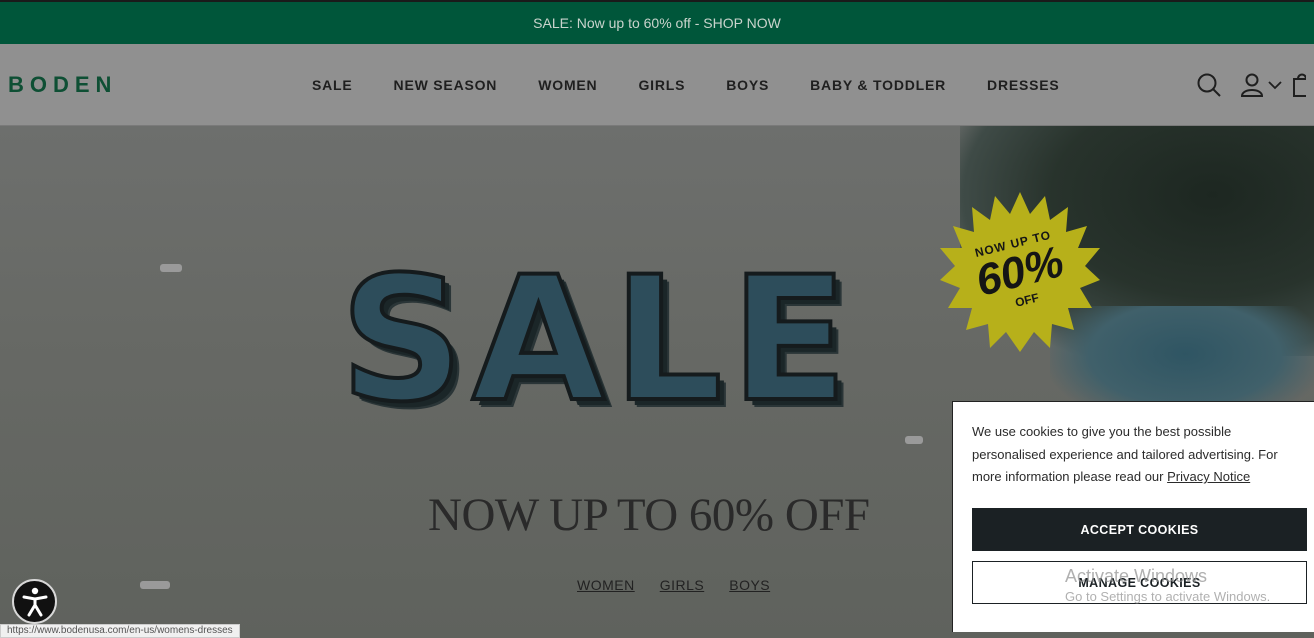 This screenshot has height=638, width=1314. I want to click on privacy-notice-link: Privacy Notice, so click(1208, 476).